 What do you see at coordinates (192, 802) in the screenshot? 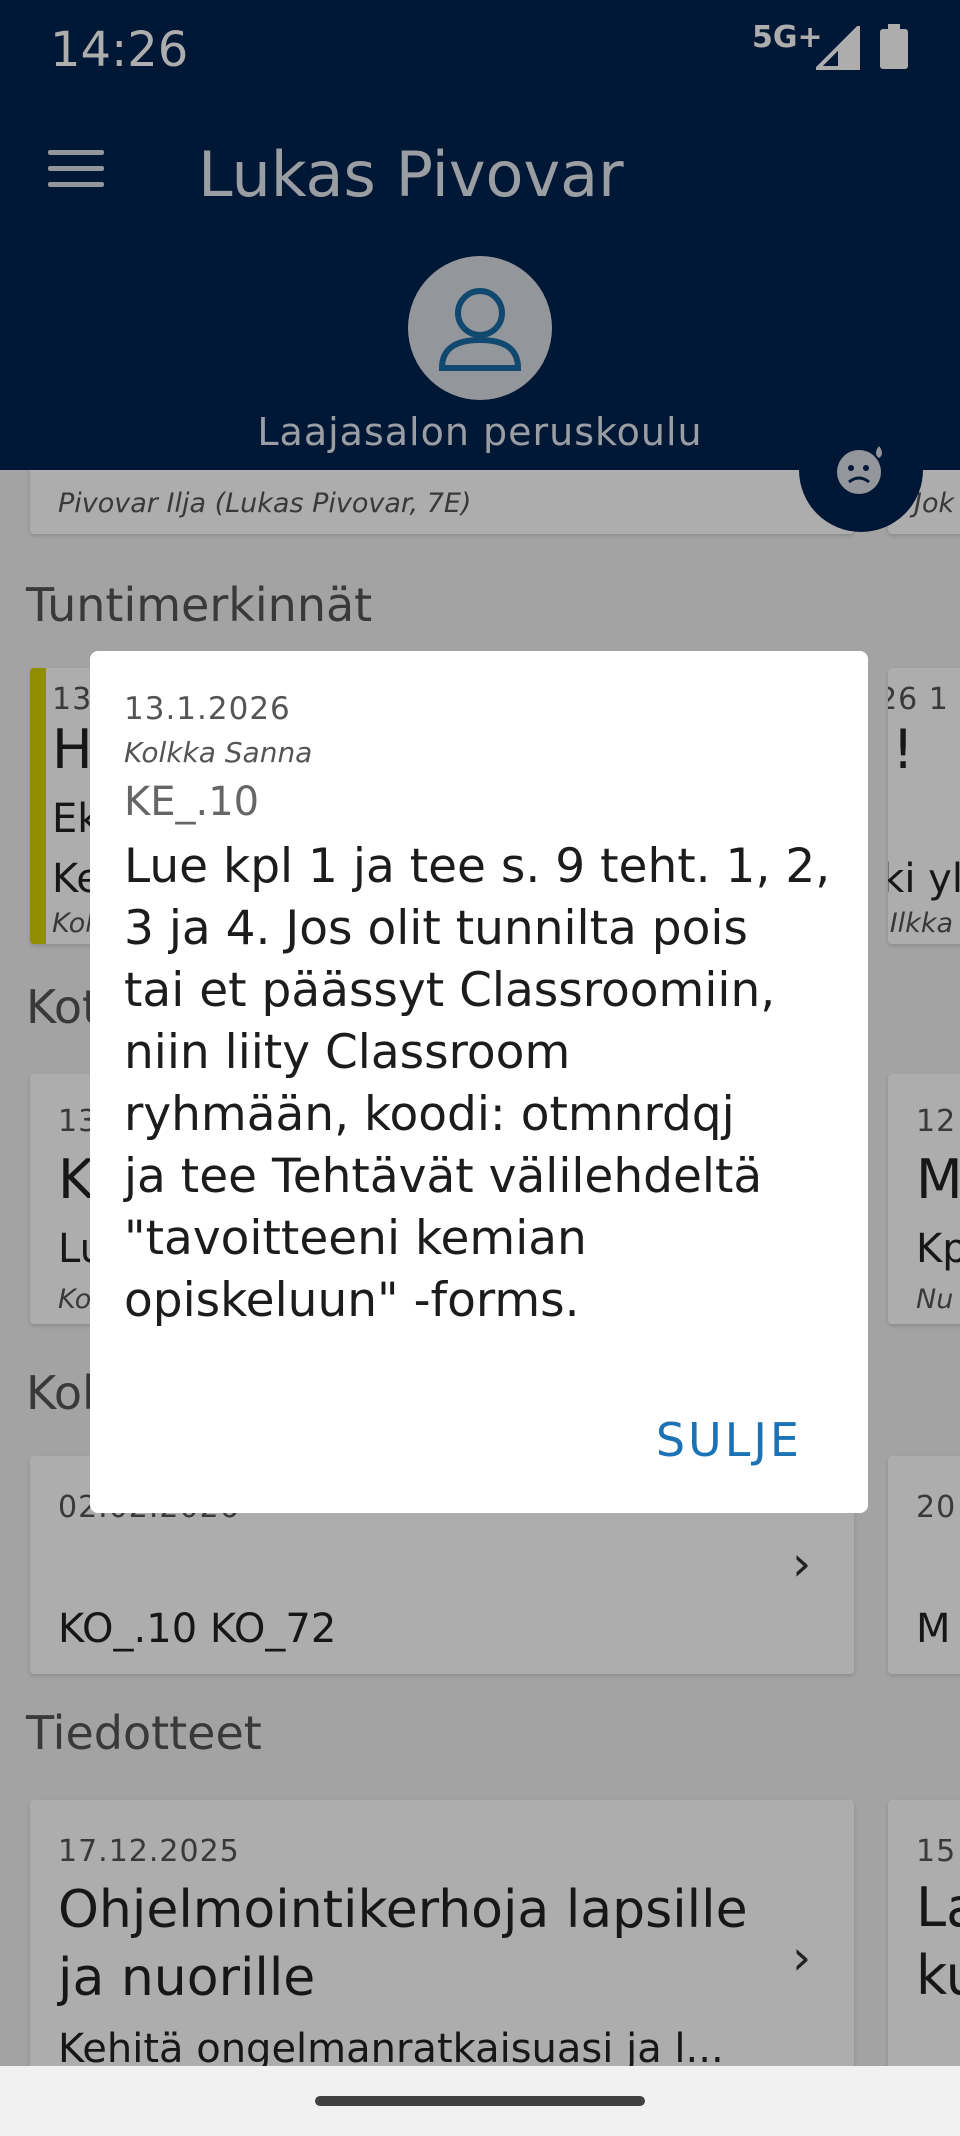
I see `dialog-course: KE_.10` at bounding box center [192, 802].